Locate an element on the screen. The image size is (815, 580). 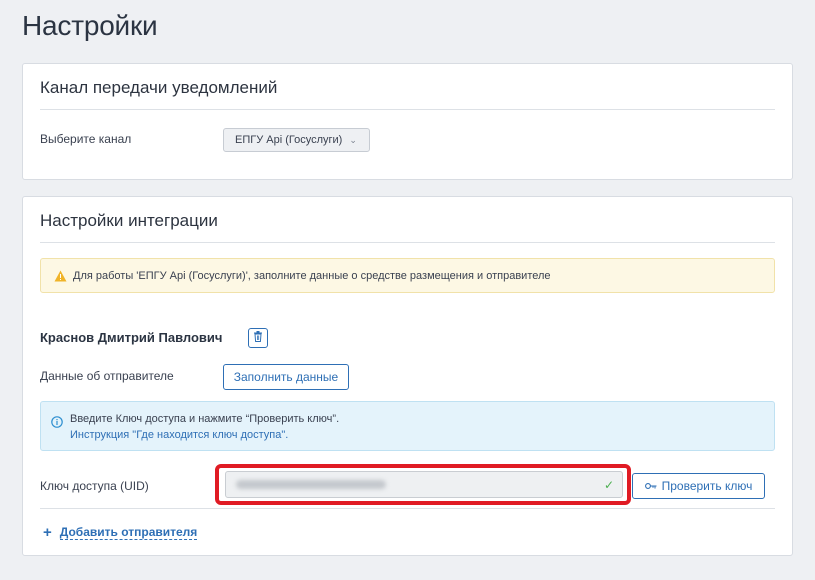
instruction-link: Инструкция "Где находится ключ доступа". is located at coordinates (179, 435).